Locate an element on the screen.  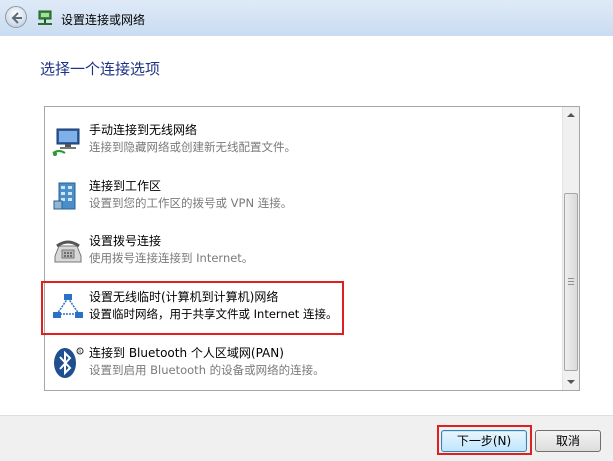
bluetooth-icon: R is located at coordinates (69, 362).